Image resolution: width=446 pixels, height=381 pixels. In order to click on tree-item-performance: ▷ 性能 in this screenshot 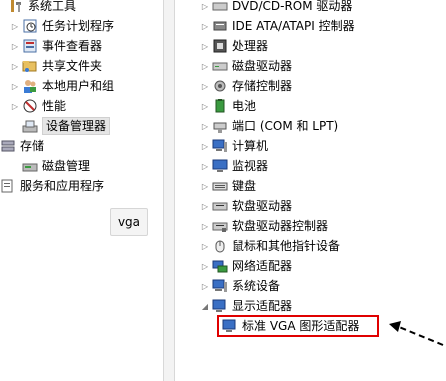, I will do `click(38, 106)`.